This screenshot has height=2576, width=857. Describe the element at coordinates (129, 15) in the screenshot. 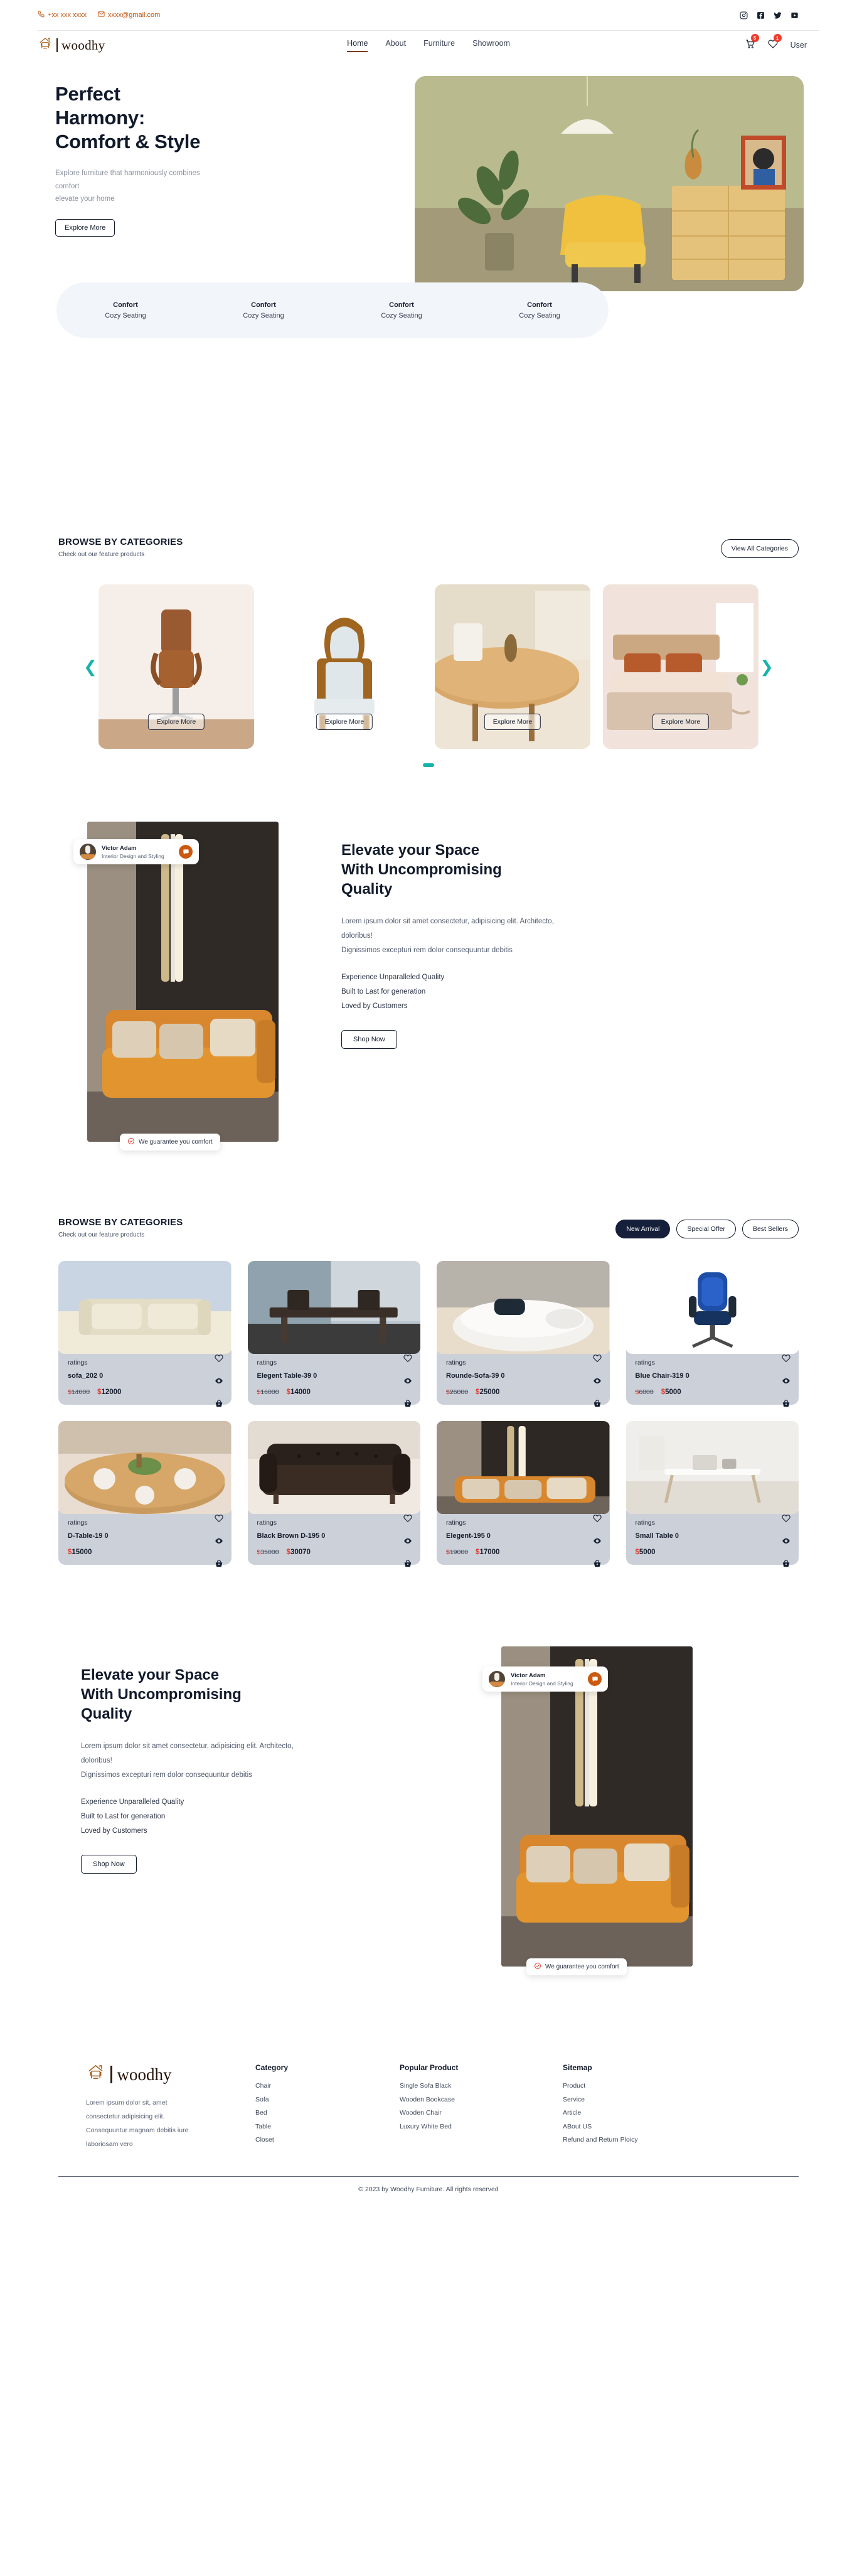

I see `email-contact: xxxx@gmail.com` at that location.